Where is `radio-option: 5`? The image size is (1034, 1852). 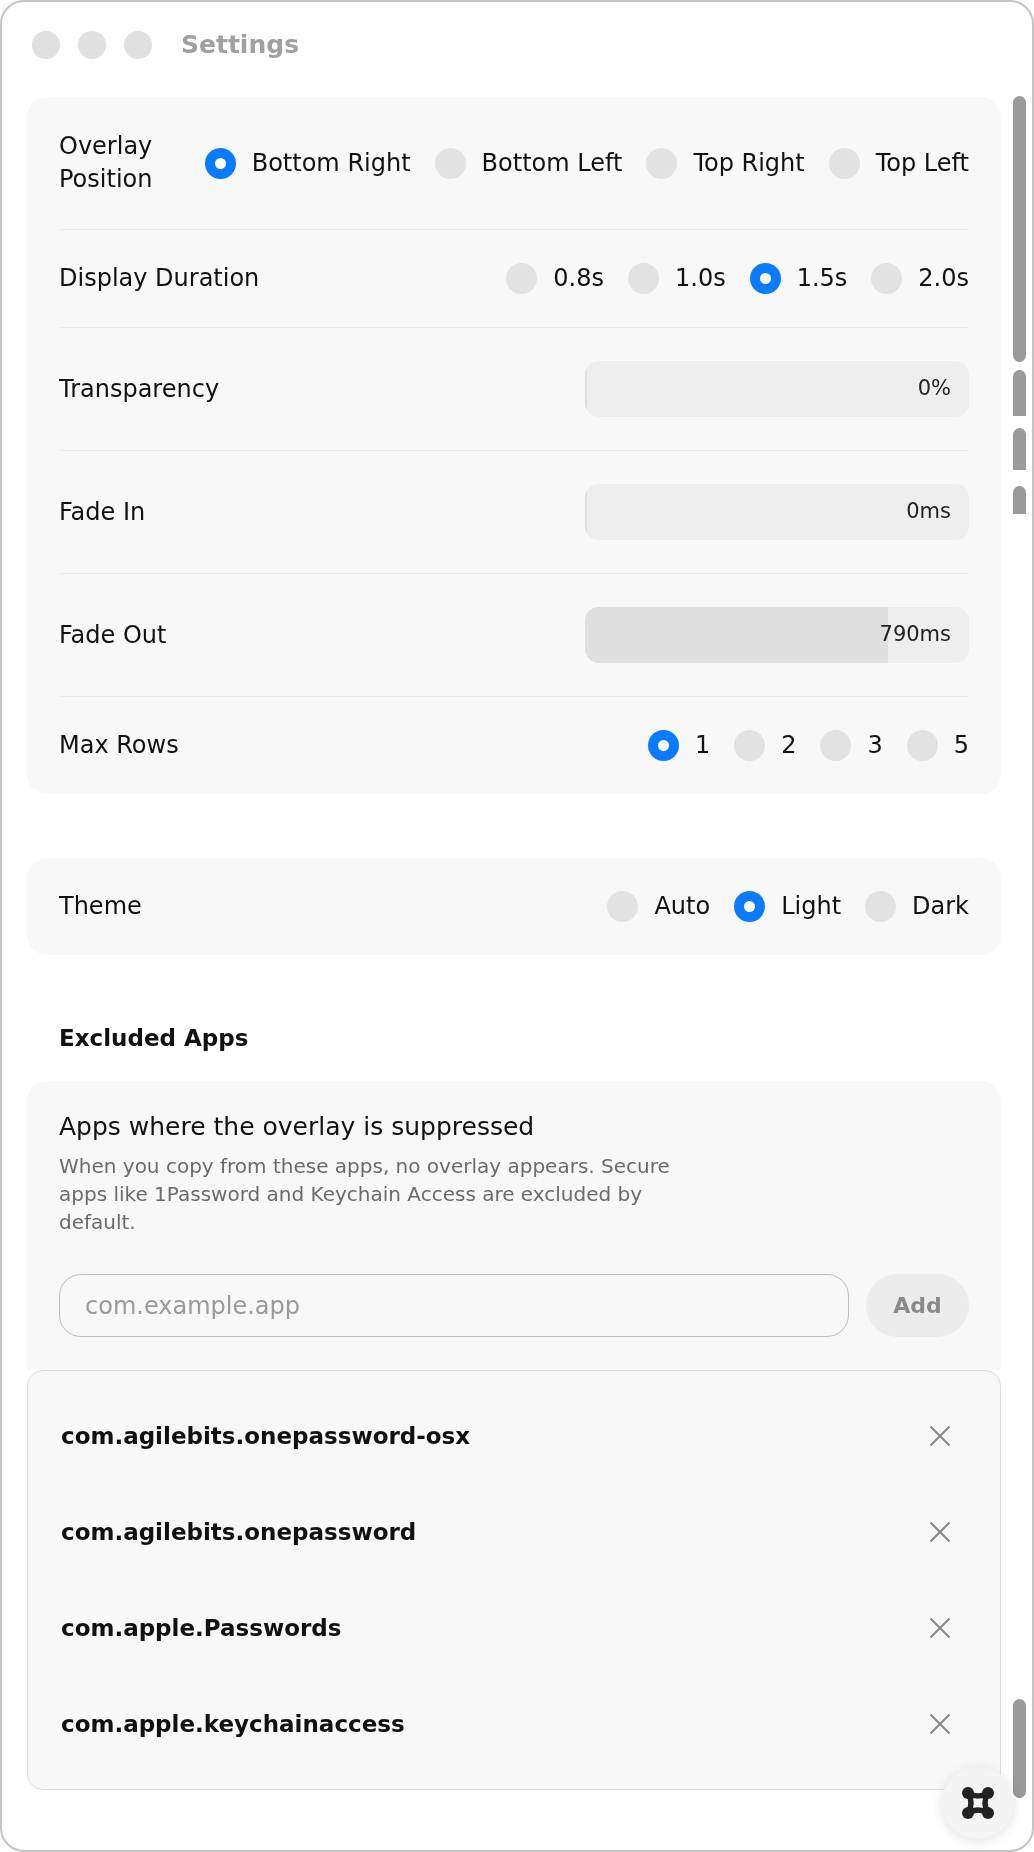 radio-option: 5 is located at coordinates (937, 745).